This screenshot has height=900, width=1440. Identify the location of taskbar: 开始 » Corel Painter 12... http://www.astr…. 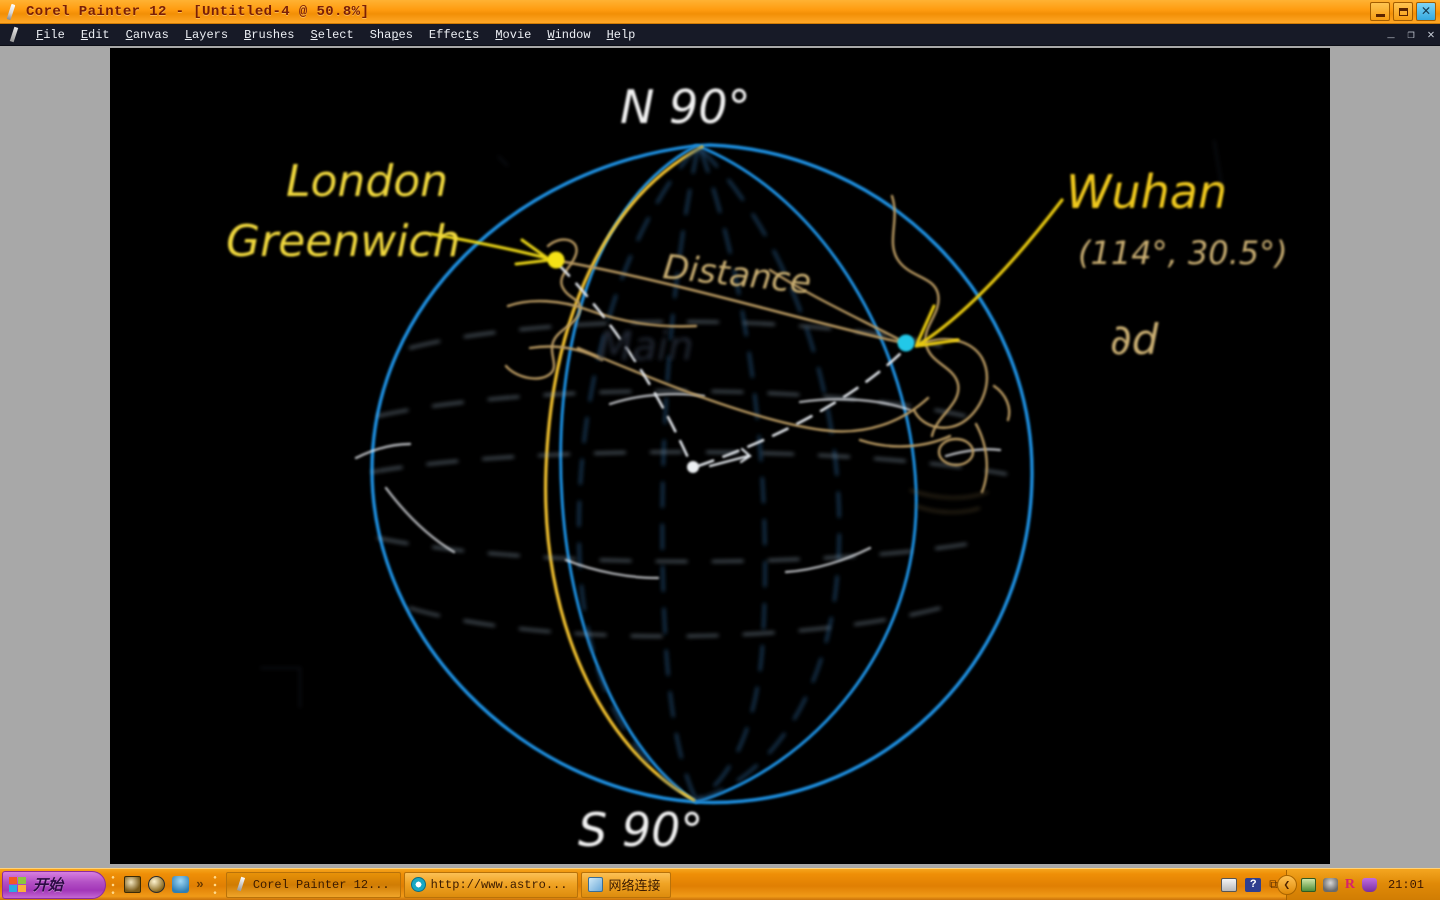
(720, 884).